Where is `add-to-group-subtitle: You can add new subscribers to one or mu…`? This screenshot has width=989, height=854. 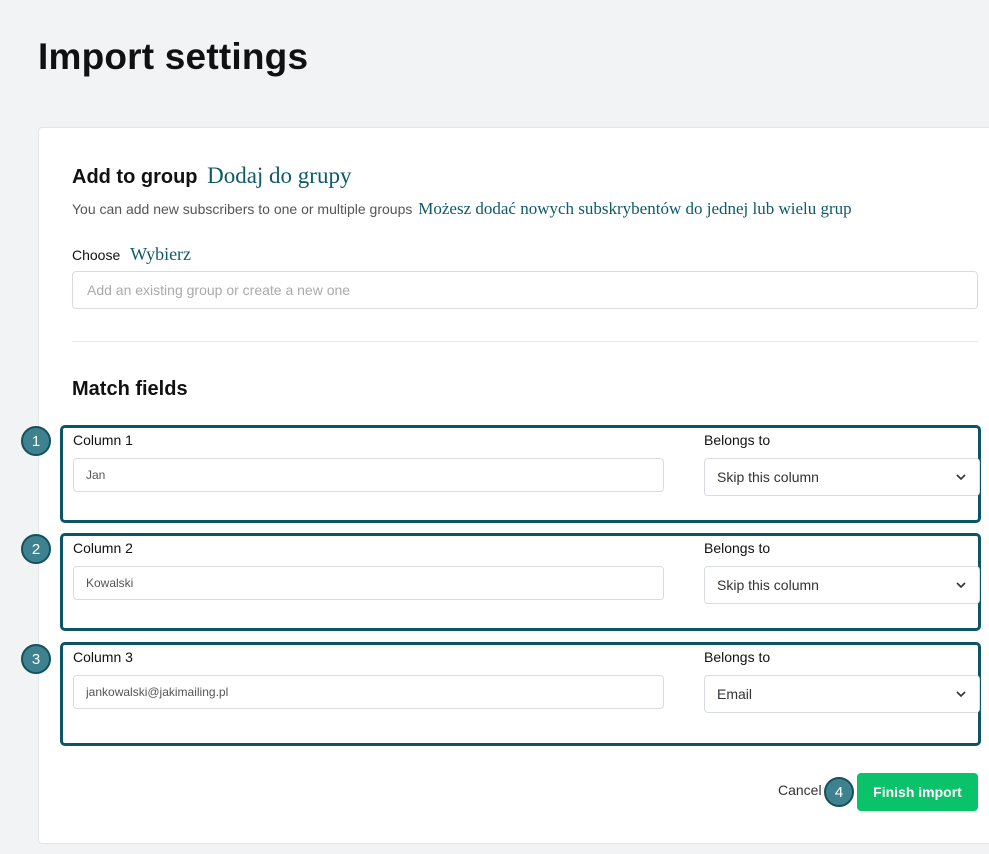 add-to-group-subtitle: You can add new subscribers to one or mu… is located at coordinates (242, 209).